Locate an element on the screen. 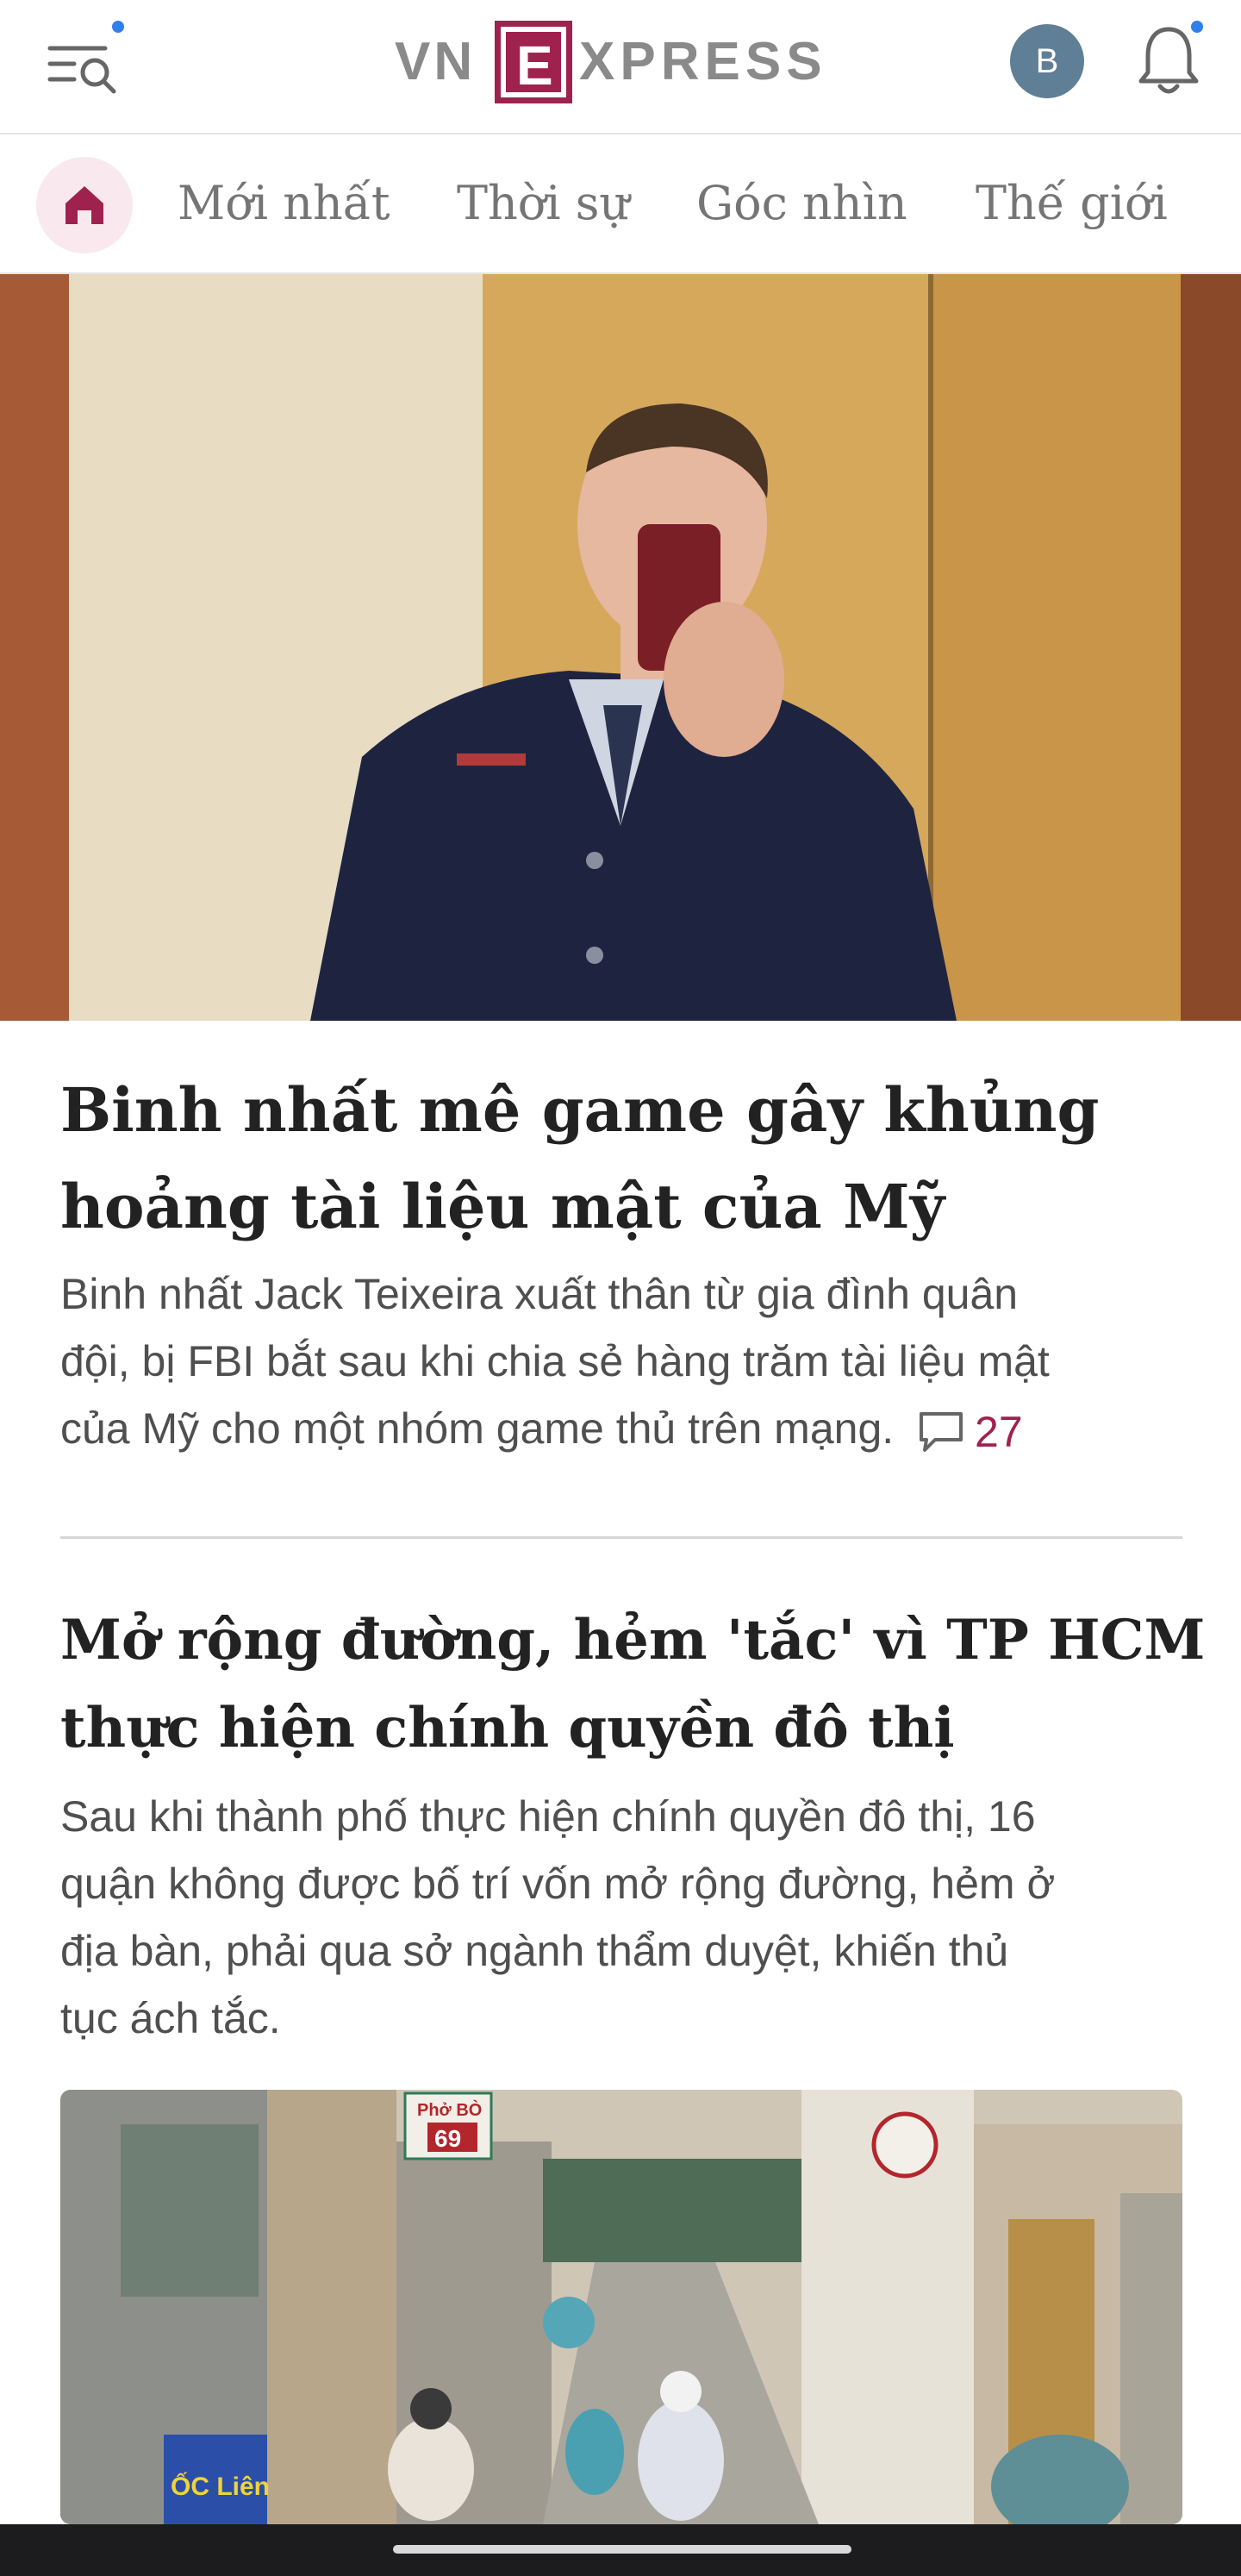 This screenshot has width=1241, height=2576. article-2-desc-line-4: tục ách tắc. is located at coordinates (170, 2018).